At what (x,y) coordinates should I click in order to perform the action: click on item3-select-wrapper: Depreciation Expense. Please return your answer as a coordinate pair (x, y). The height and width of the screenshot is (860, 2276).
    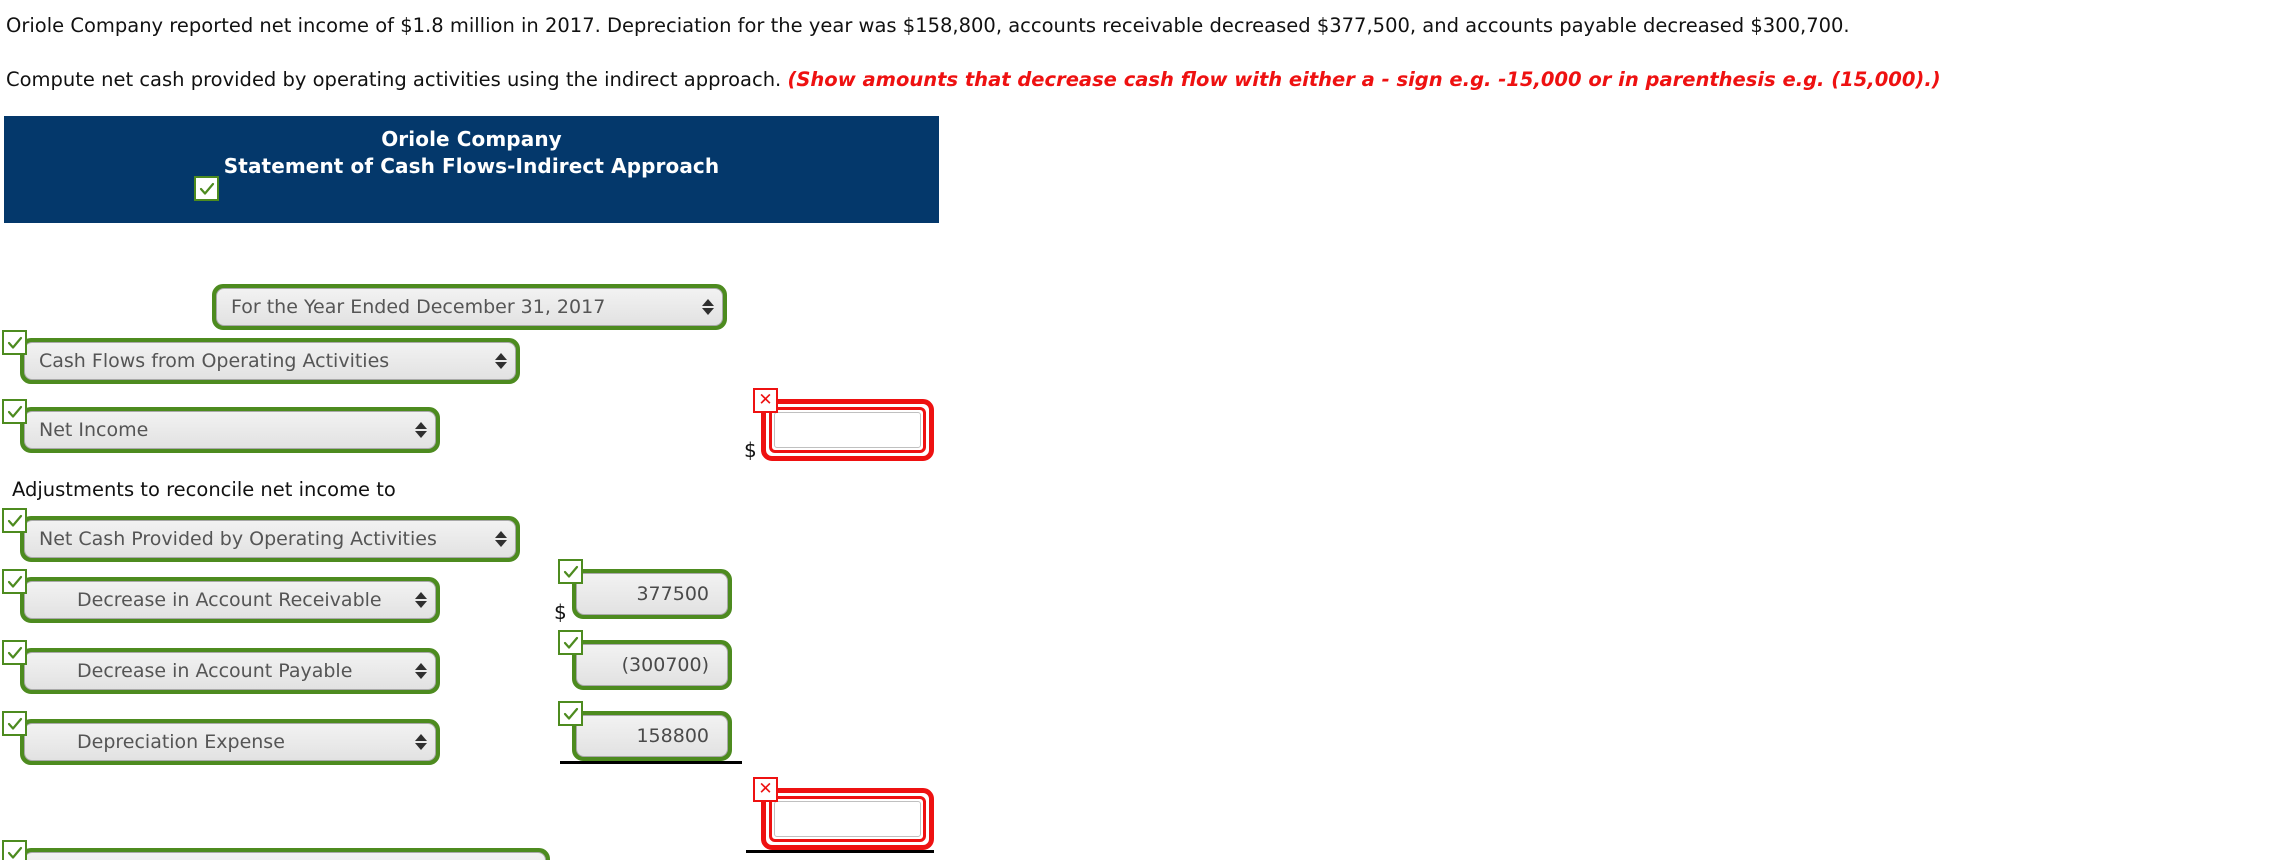
    Looking at the image, I should click on (230, 742).